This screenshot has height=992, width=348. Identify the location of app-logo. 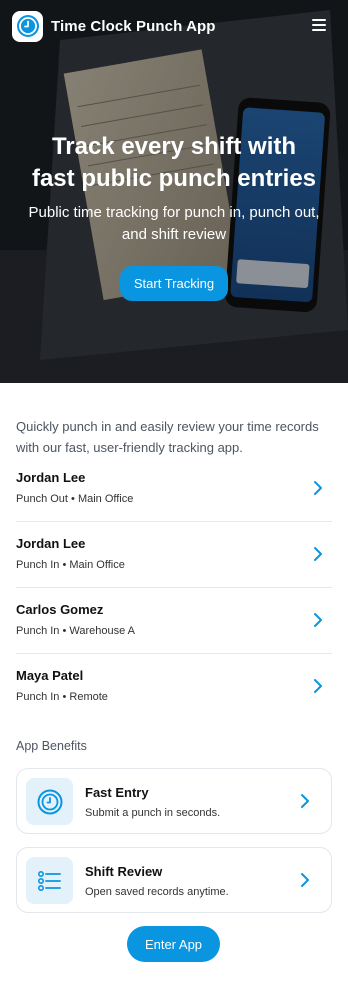
(27, 26).